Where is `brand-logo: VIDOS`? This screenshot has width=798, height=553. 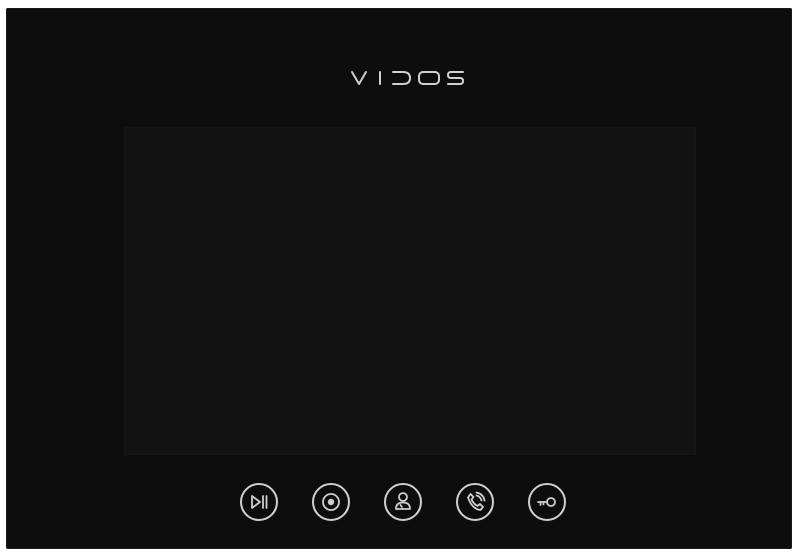 brand-logo: VIDOS is located at coordinates (410, 78).